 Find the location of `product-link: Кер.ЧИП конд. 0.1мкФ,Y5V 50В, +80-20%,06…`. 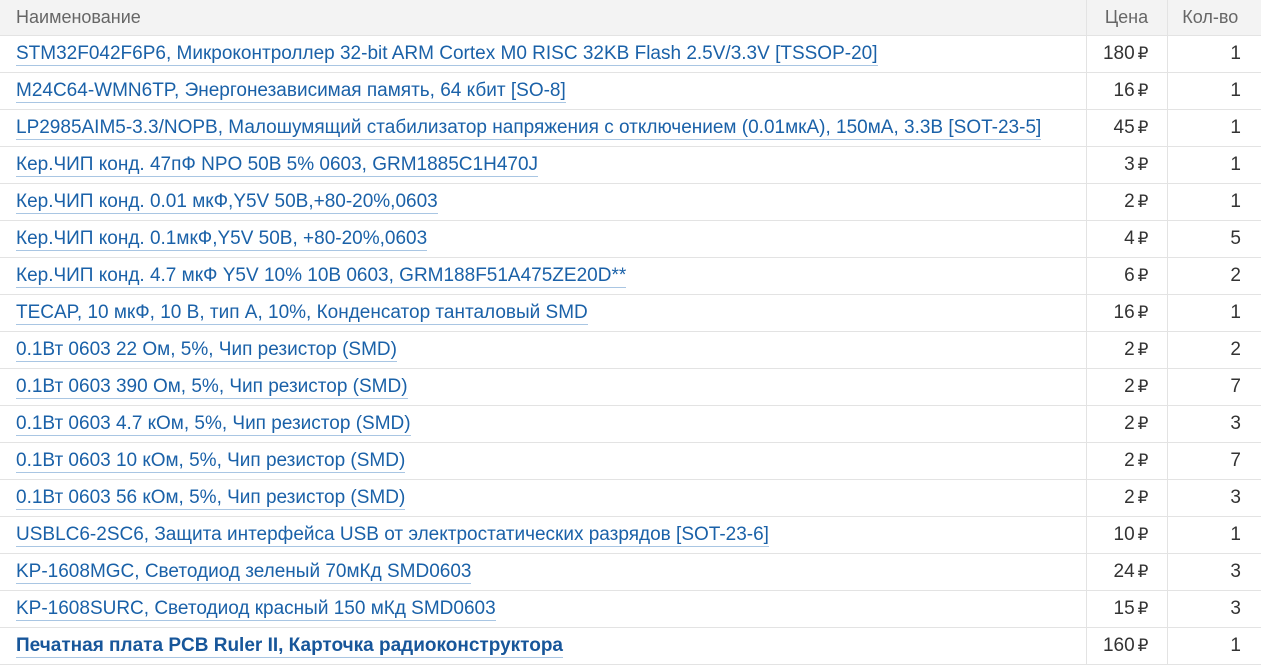

product-link: Кер.ЧИП конд. 0.1мкФ,Y5V 50В, +80-20%,06… is located at coordinates (222, 239).